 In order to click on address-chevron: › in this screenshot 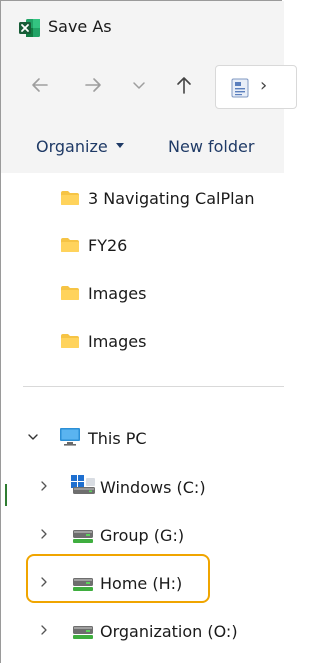, I will do `click(264, 85)`.